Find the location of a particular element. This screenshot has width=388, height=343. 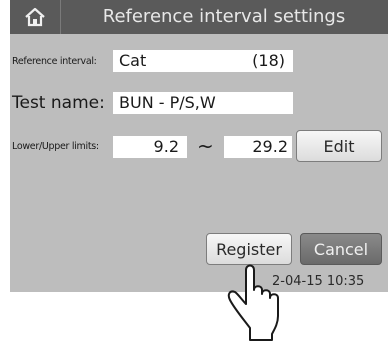

cancel-button: Cancel is located at coordinates (341, 249).